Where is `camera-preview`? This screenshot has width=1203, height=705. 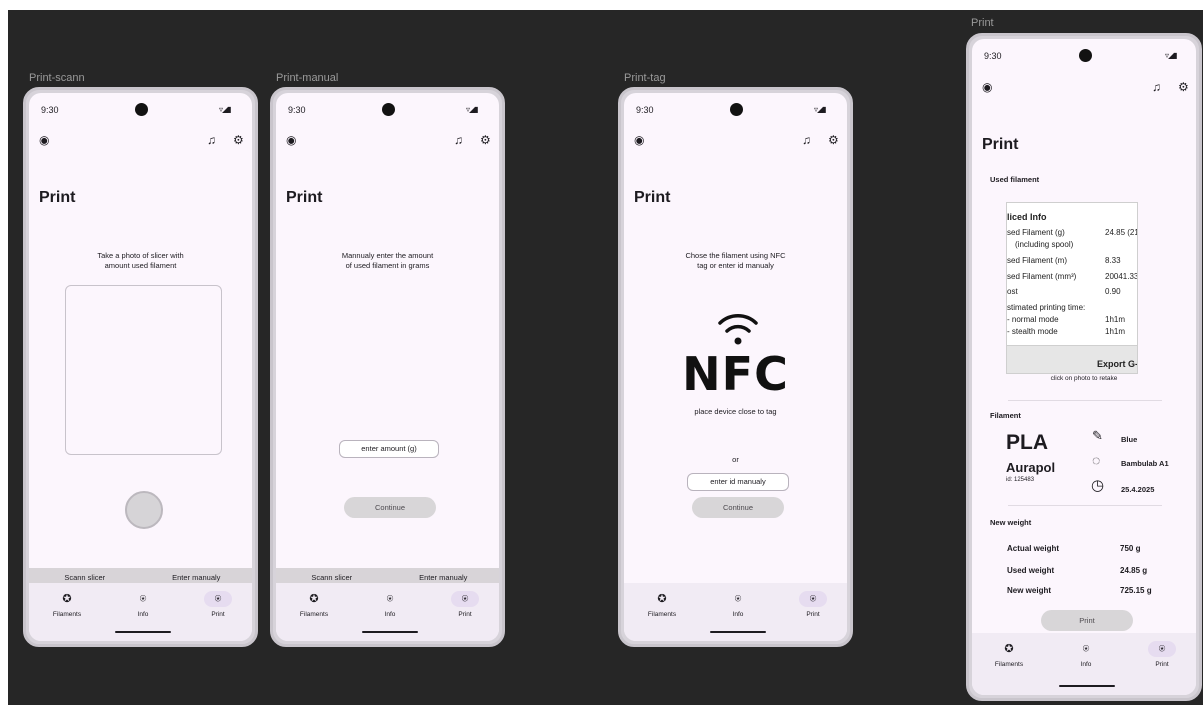
camera-preview is located at coordinates (143, 370).